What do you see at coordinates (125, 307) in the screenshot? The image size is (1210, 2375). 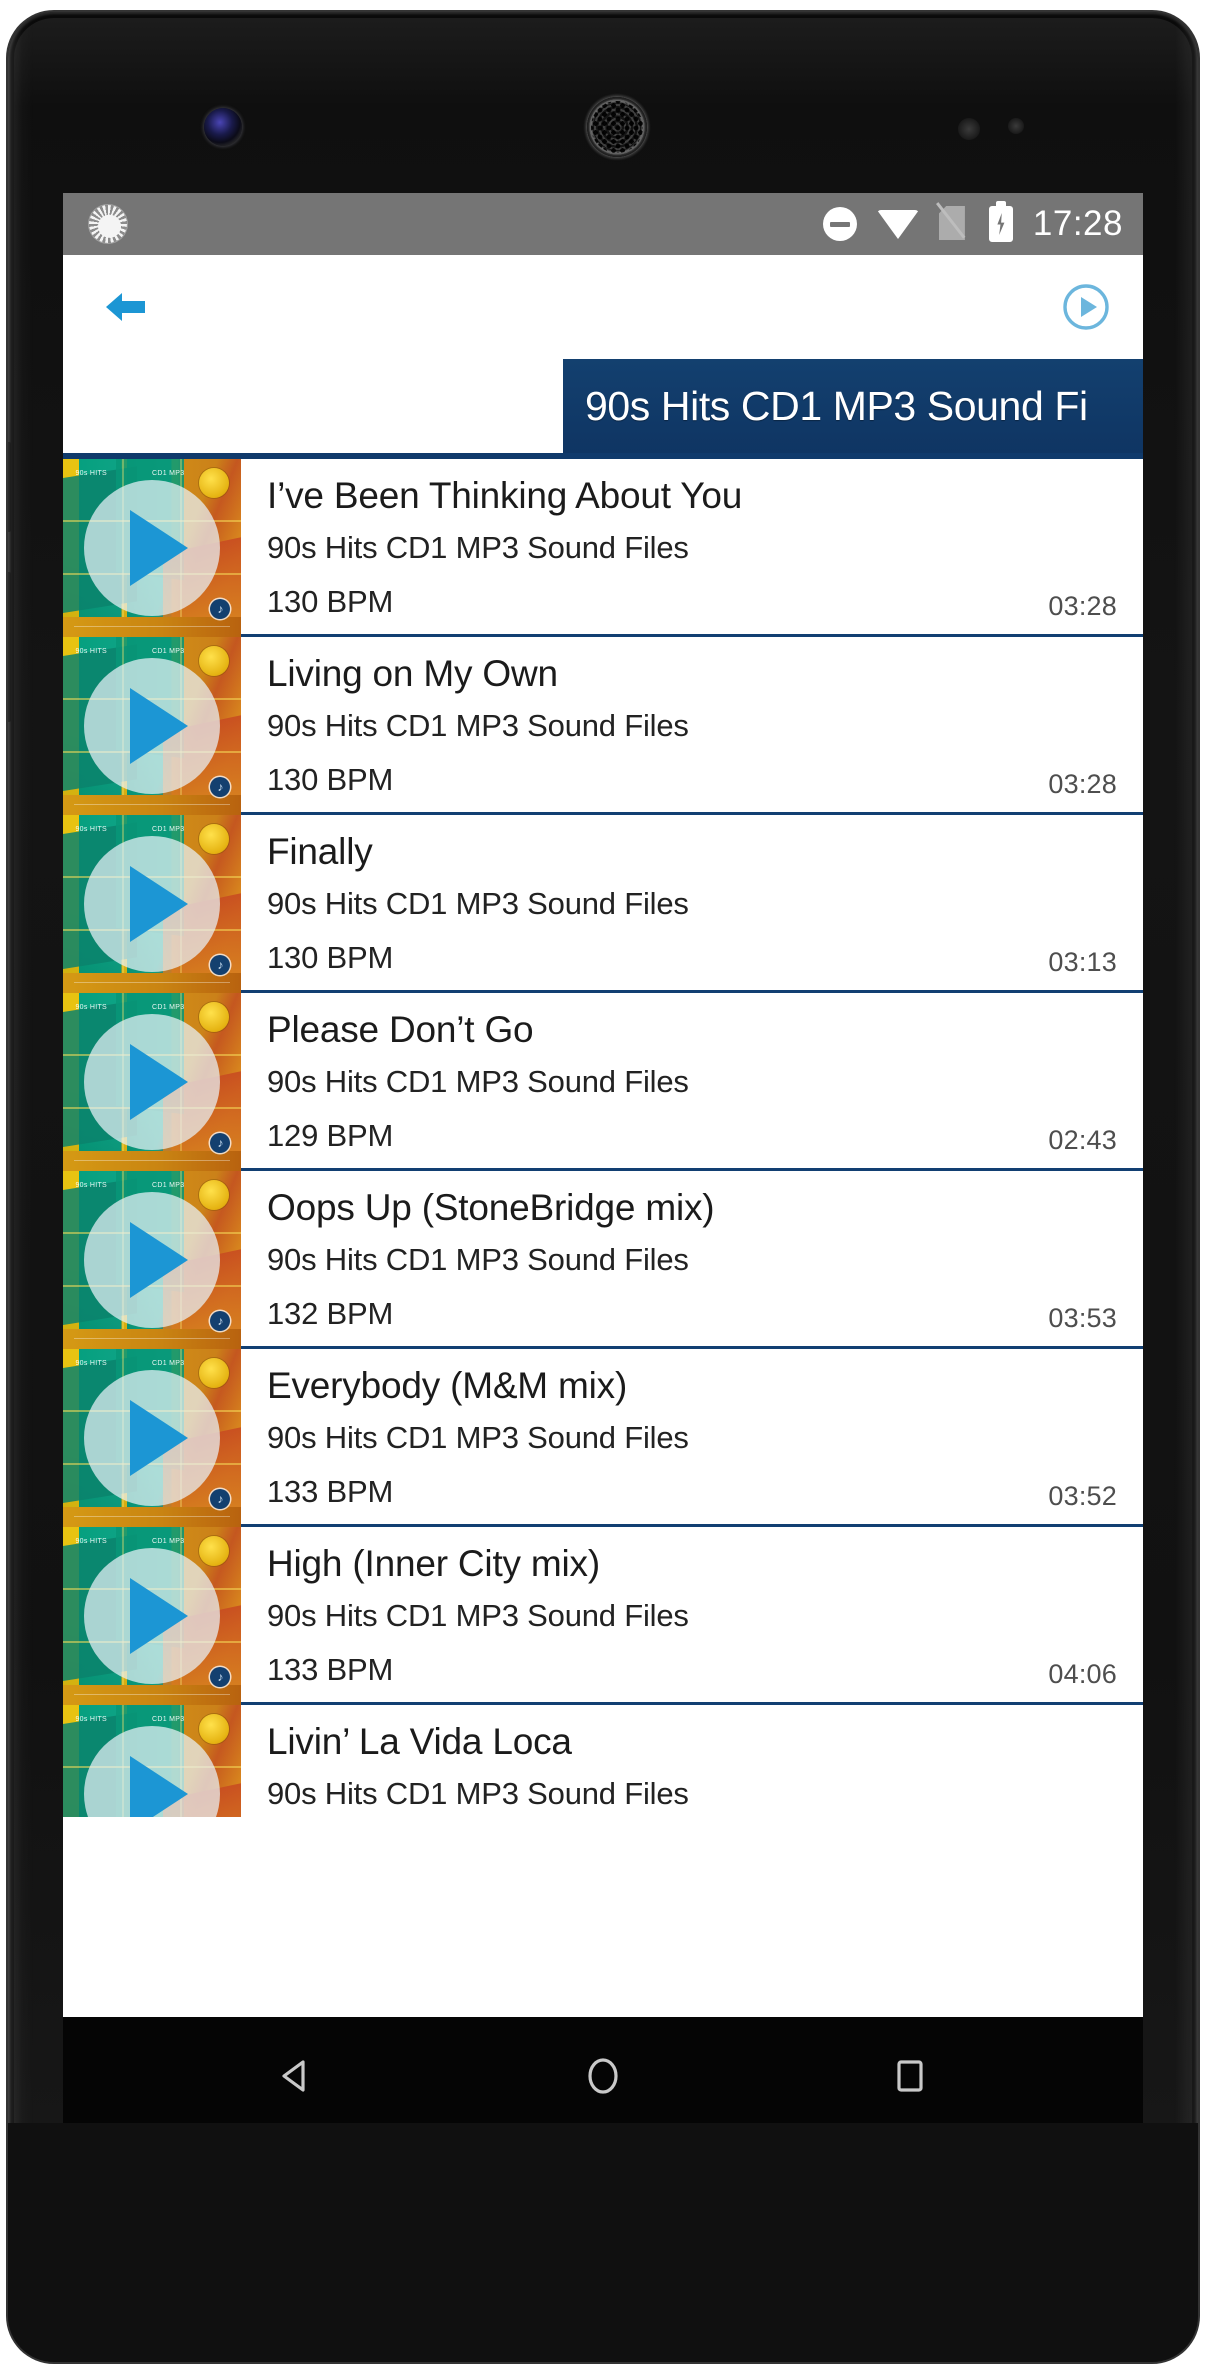 I see `back-arrow-icon` at bounding box center [125, 307].